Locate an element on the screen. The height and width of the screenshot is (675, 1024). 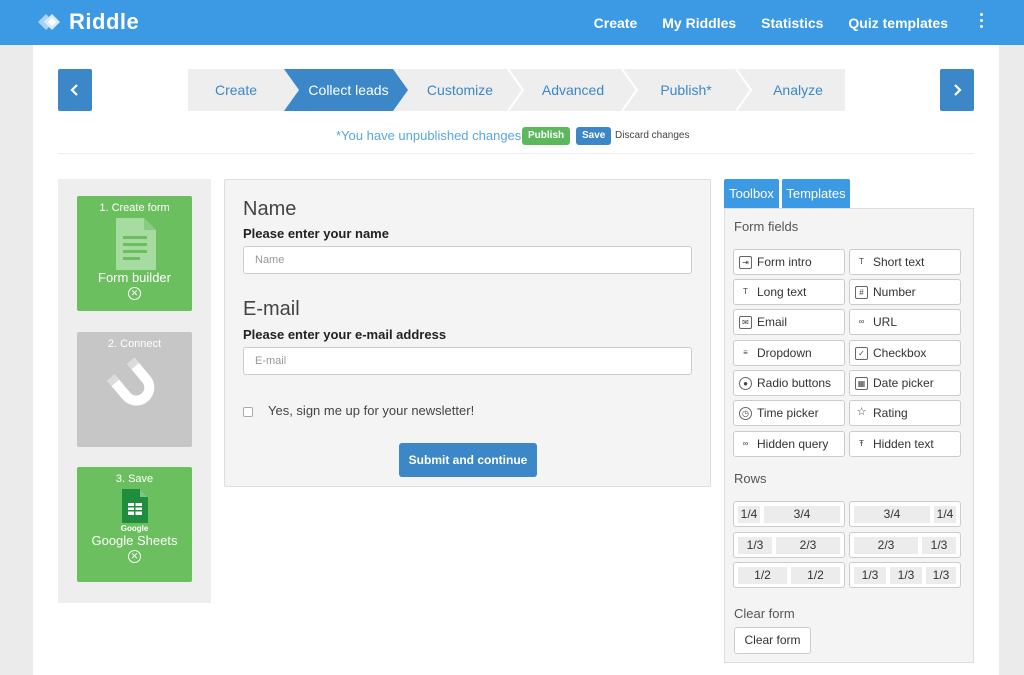
chevron-right-icon is located at coordinates (958, 90).